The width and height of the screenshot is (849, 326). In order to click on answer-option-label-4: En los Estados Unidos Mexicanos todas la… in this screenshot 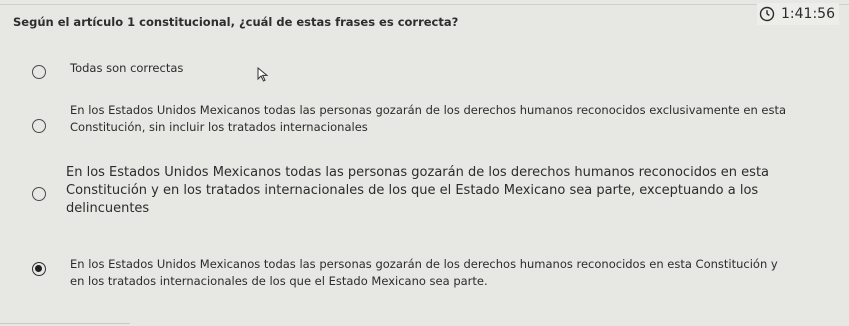, I will do `click(457, 273)`.